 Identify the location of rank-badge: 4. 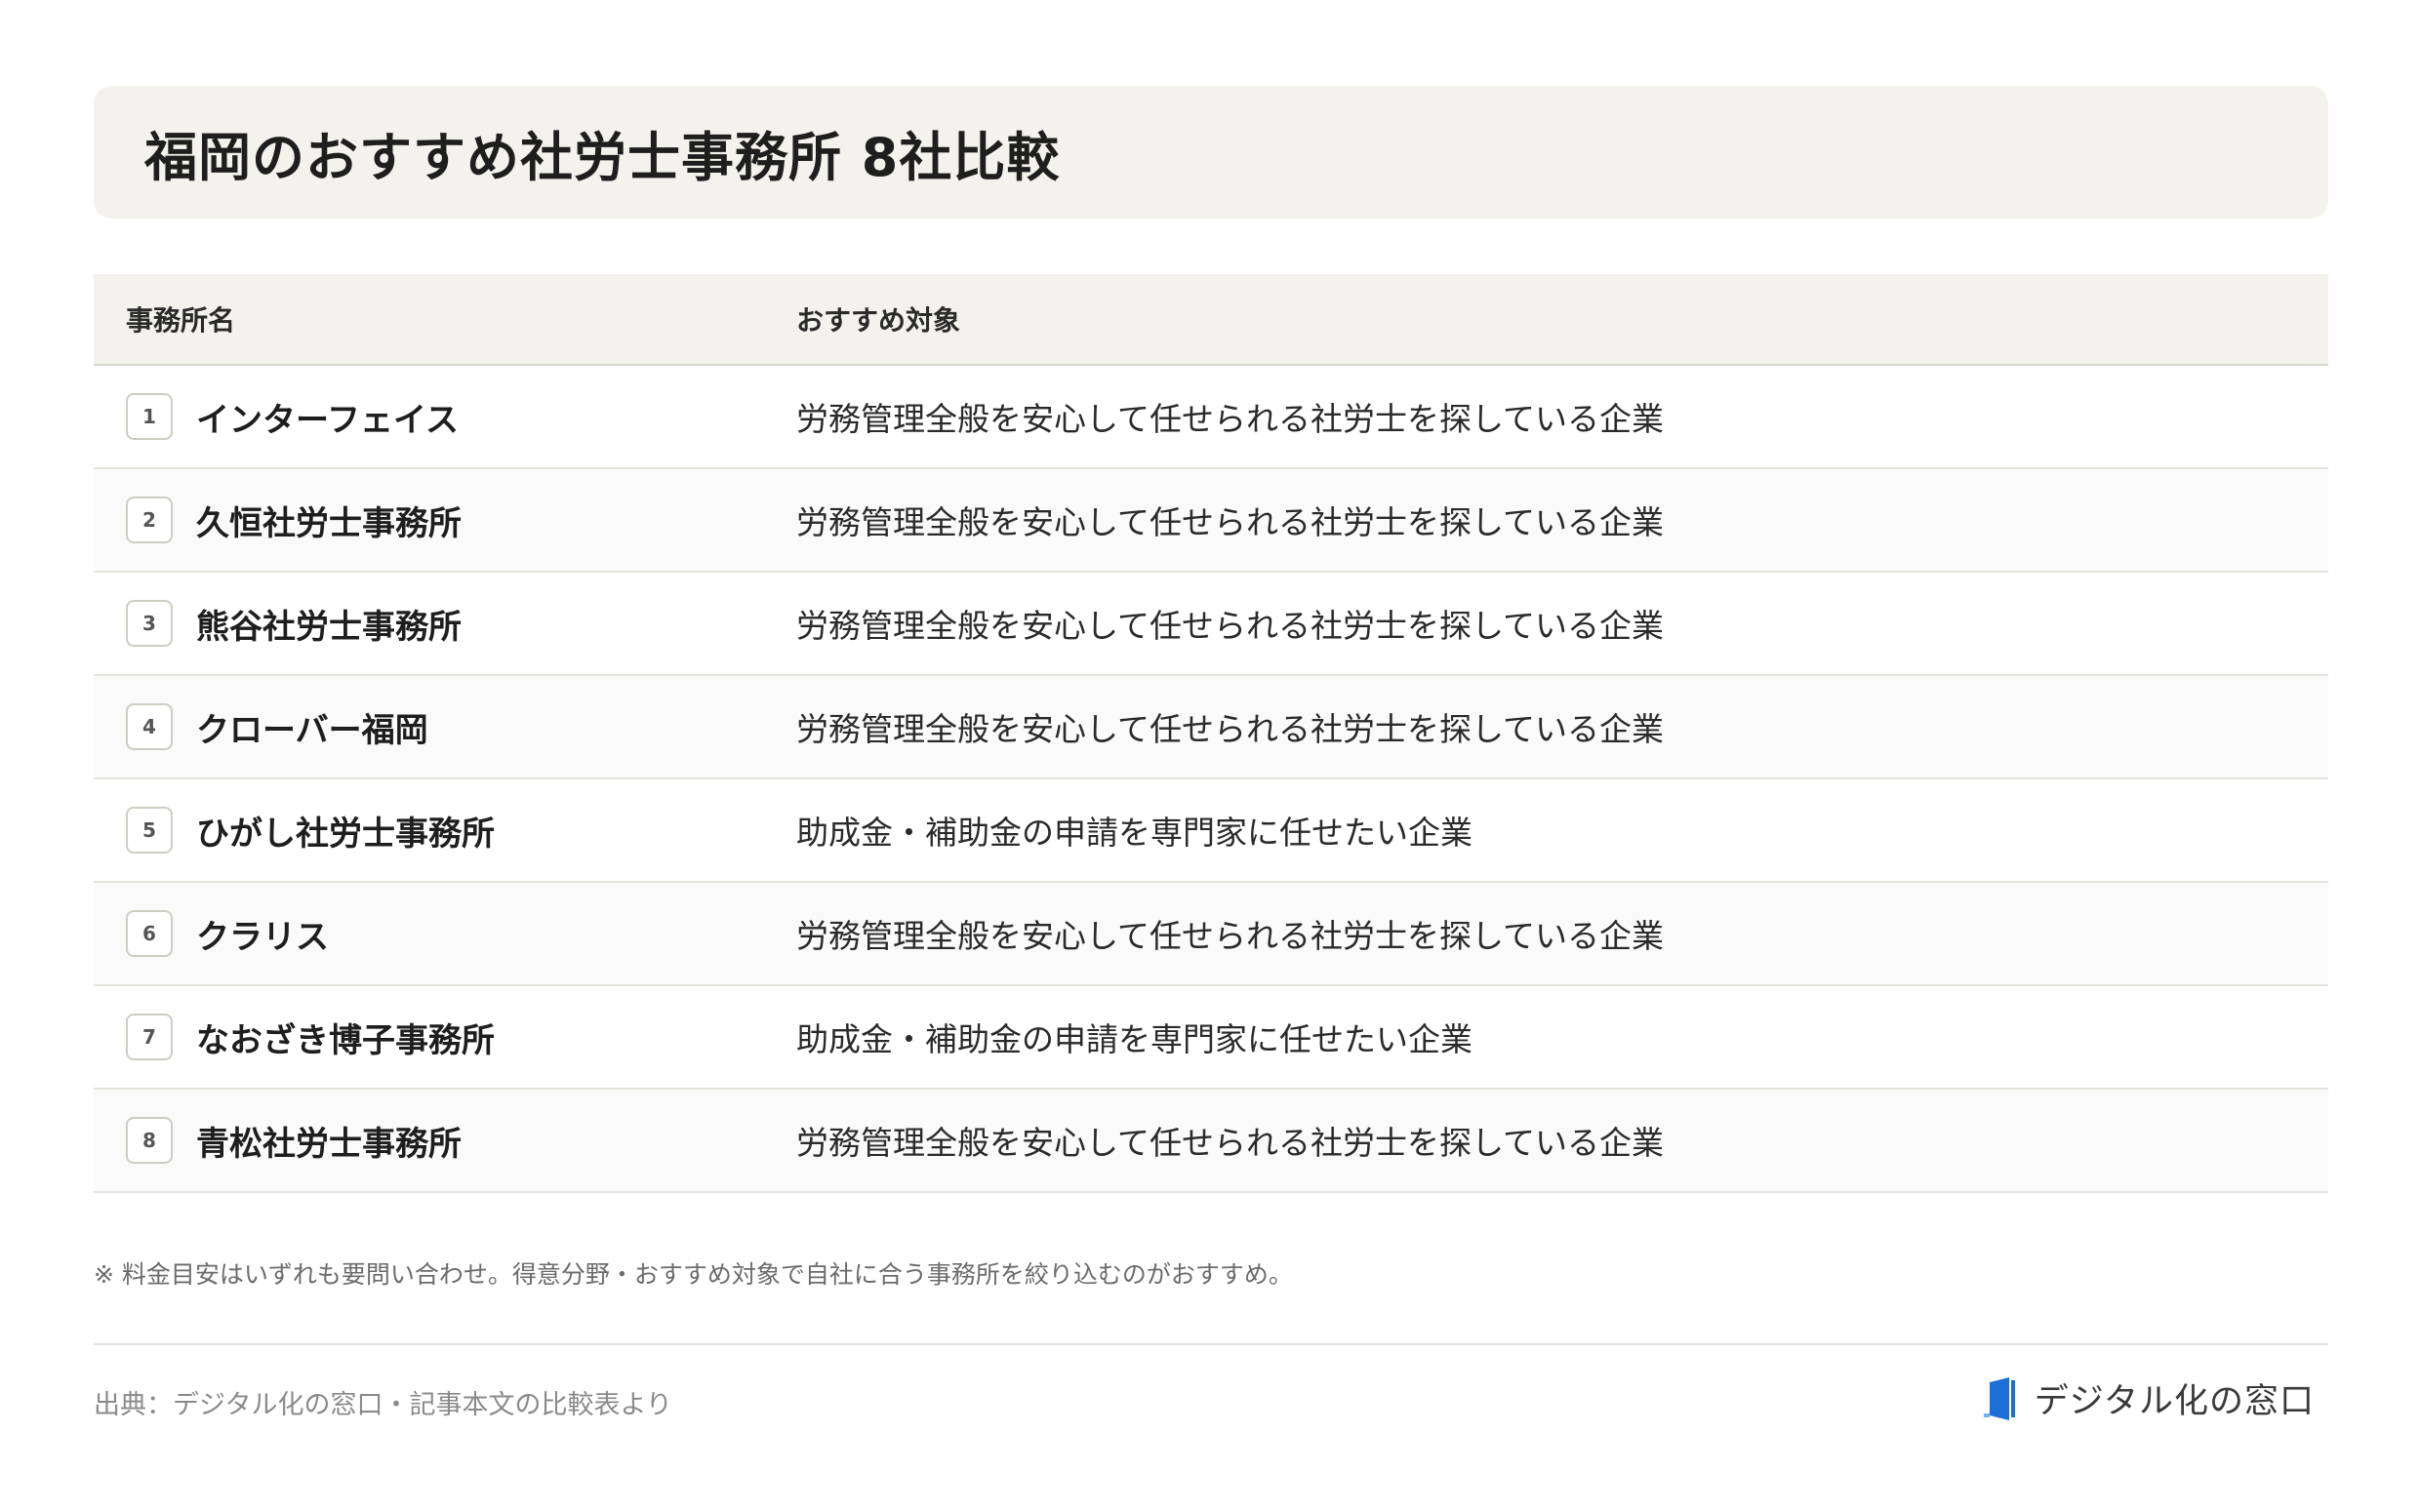
(149, 726).